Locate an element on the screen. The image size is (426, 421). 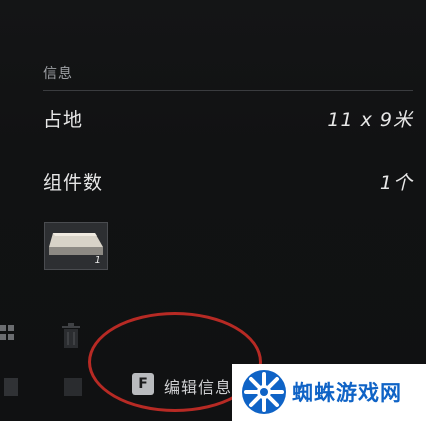
move-icon is located at coordinates (73, 387).